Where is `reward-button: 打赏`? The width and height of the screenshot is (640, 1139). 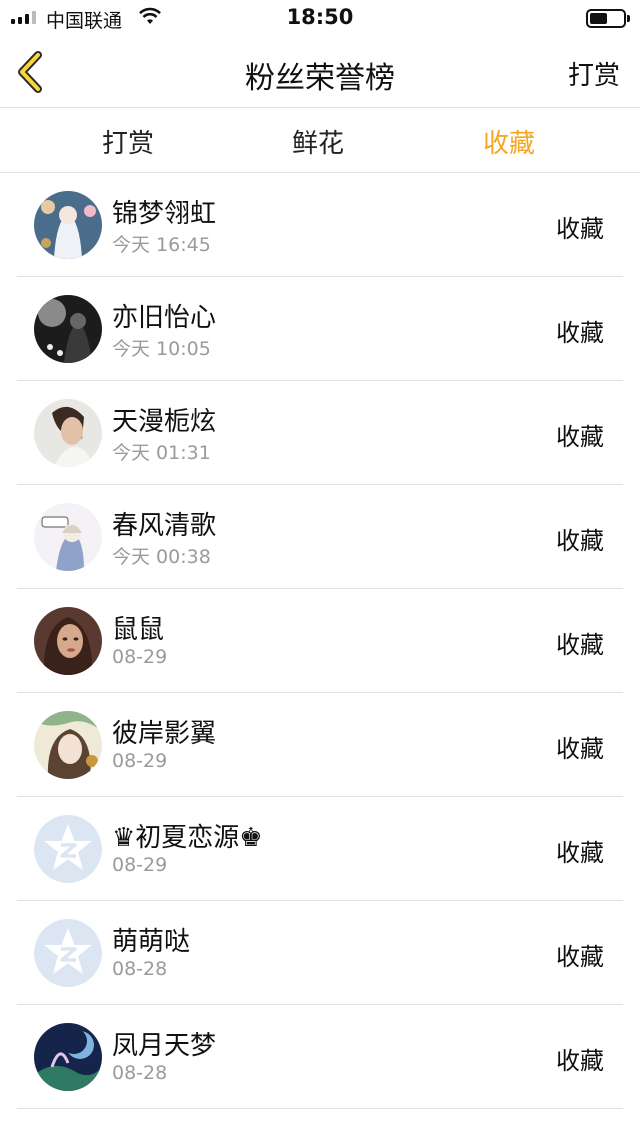 reward-button: 打赏 is located at coordinates (594, 73).